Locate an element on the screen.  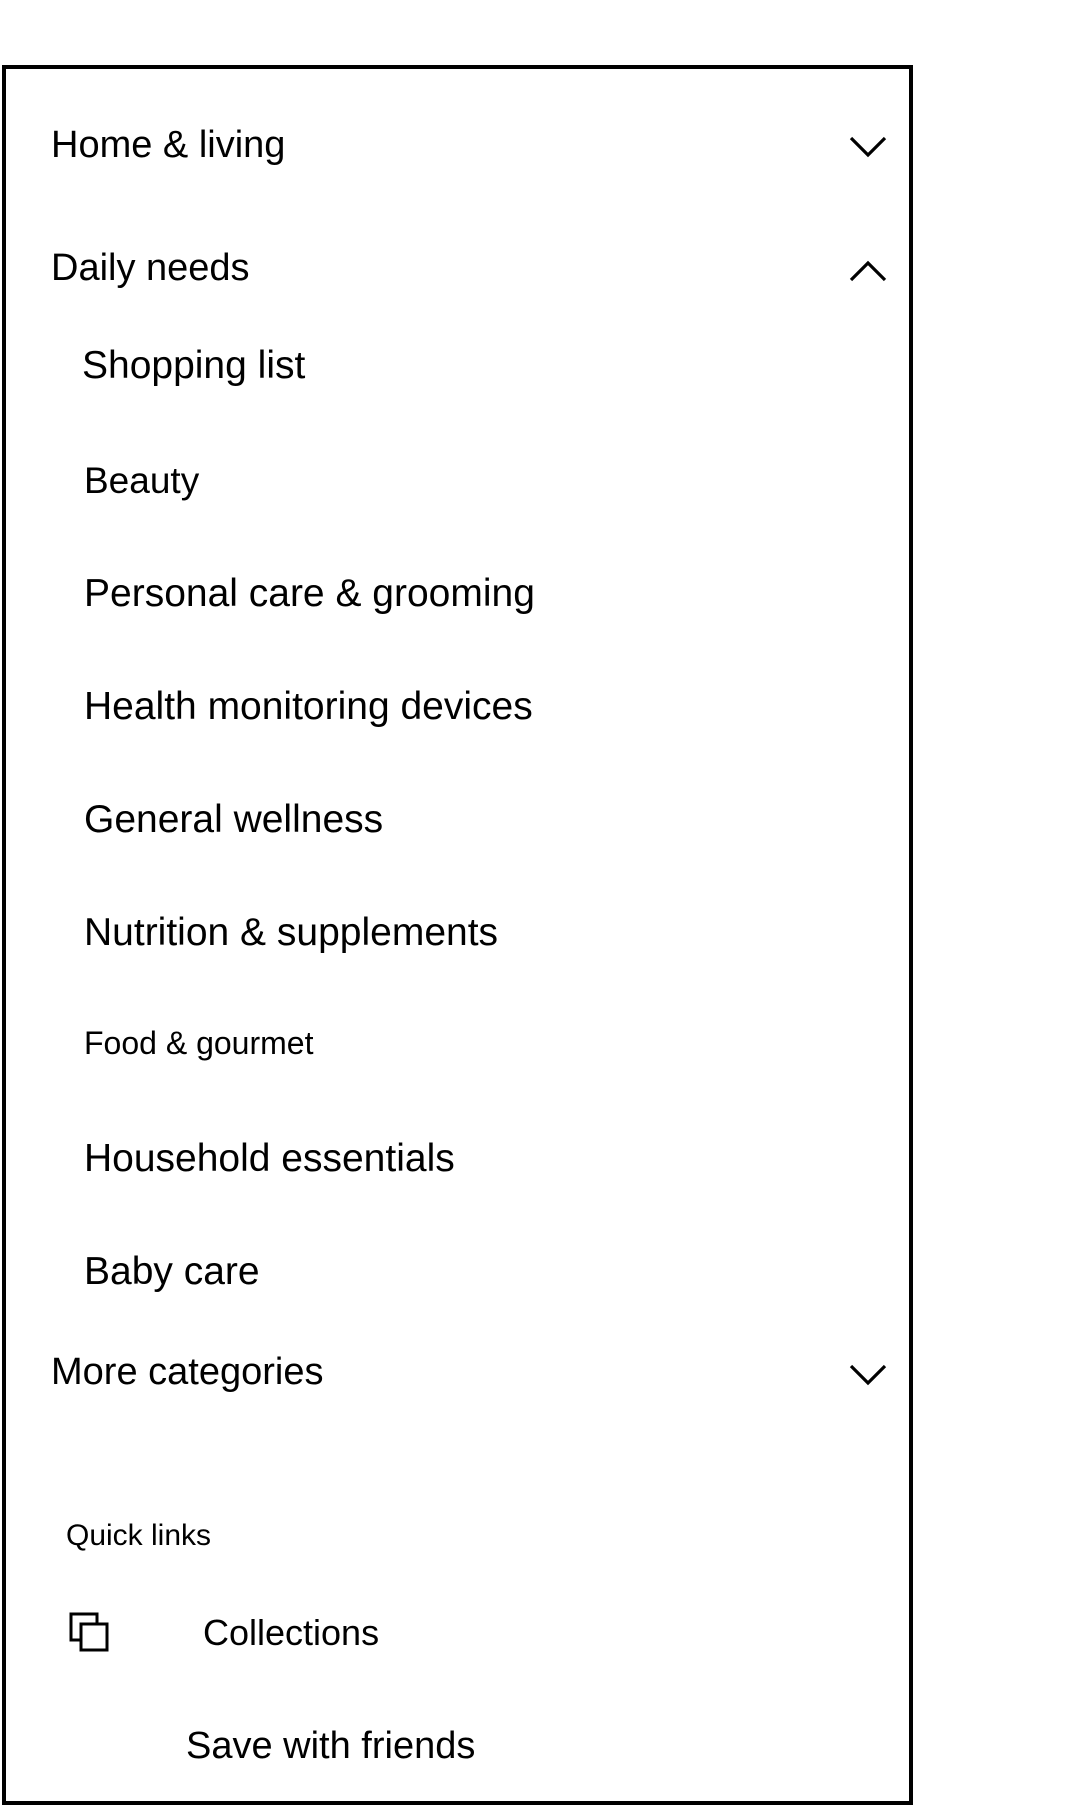
subitem-household: Household essentials is located at coordinates (269, 1159).